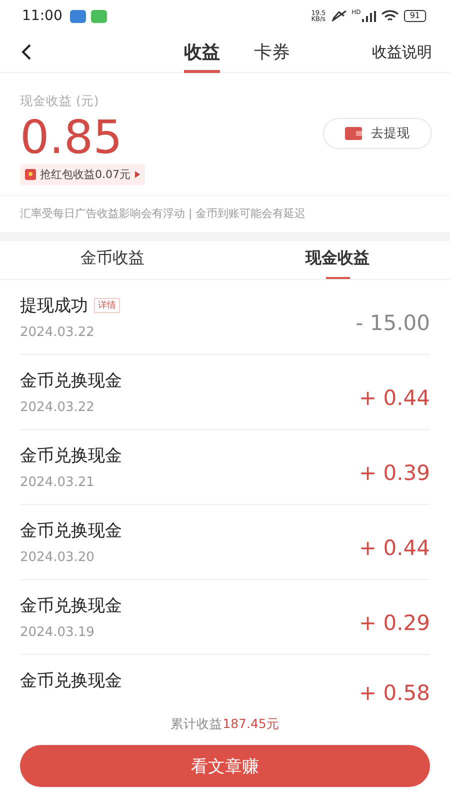  What do you see at coordinates (107, 305) in the screenshot?
I see `detail-tag: 详情` at bounding box center [107, 305].